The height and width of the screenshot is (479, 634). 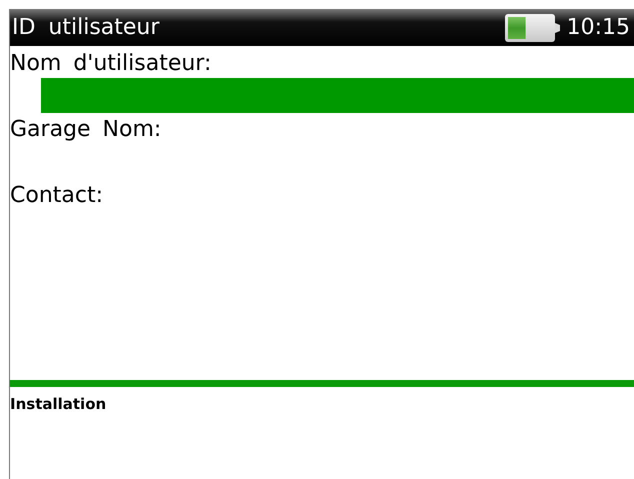 I want to click on input-field, so click(x=337, y=95).